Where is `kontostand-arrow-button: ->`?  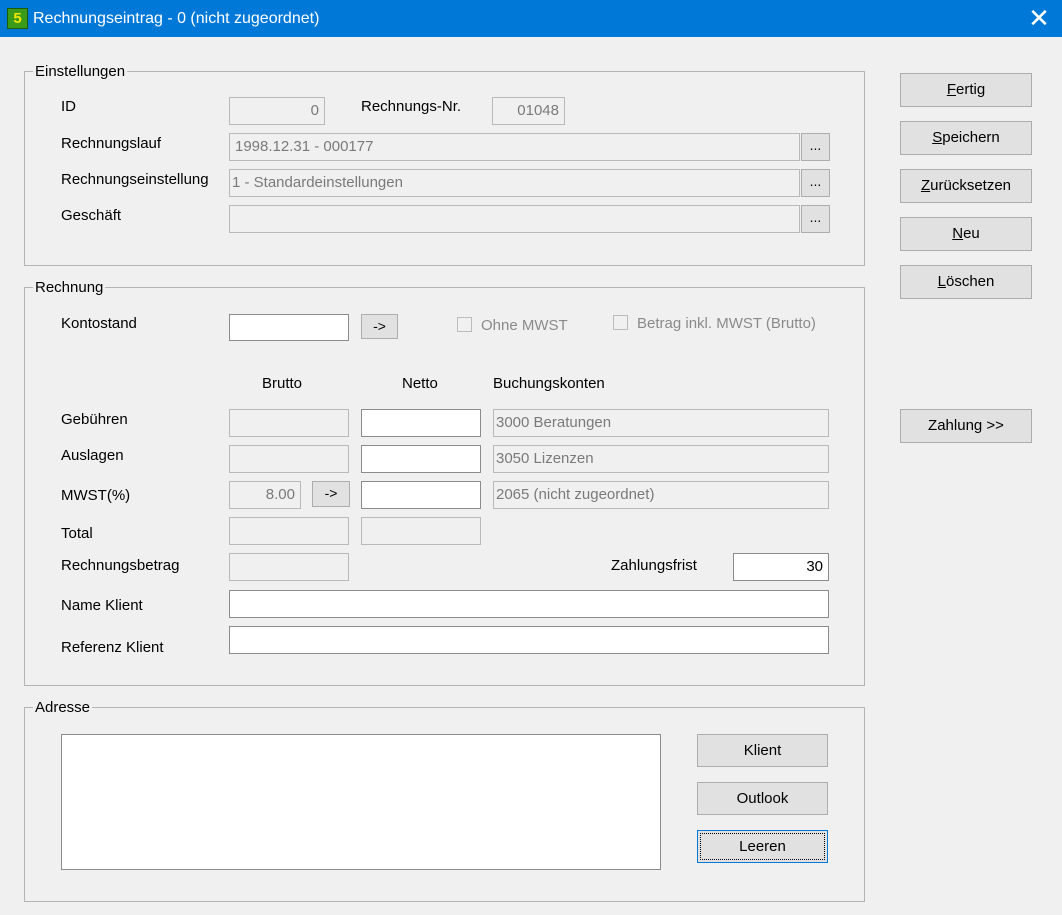 kontostand-arrow-button: -> is located at coordinates (379, 326).